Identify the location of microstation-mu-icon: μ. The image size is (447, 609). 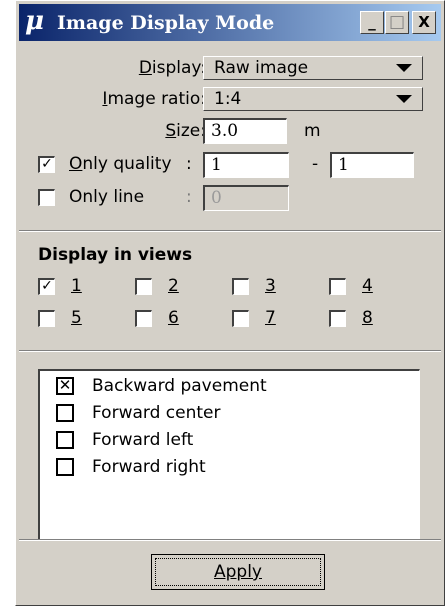
(35, 21).